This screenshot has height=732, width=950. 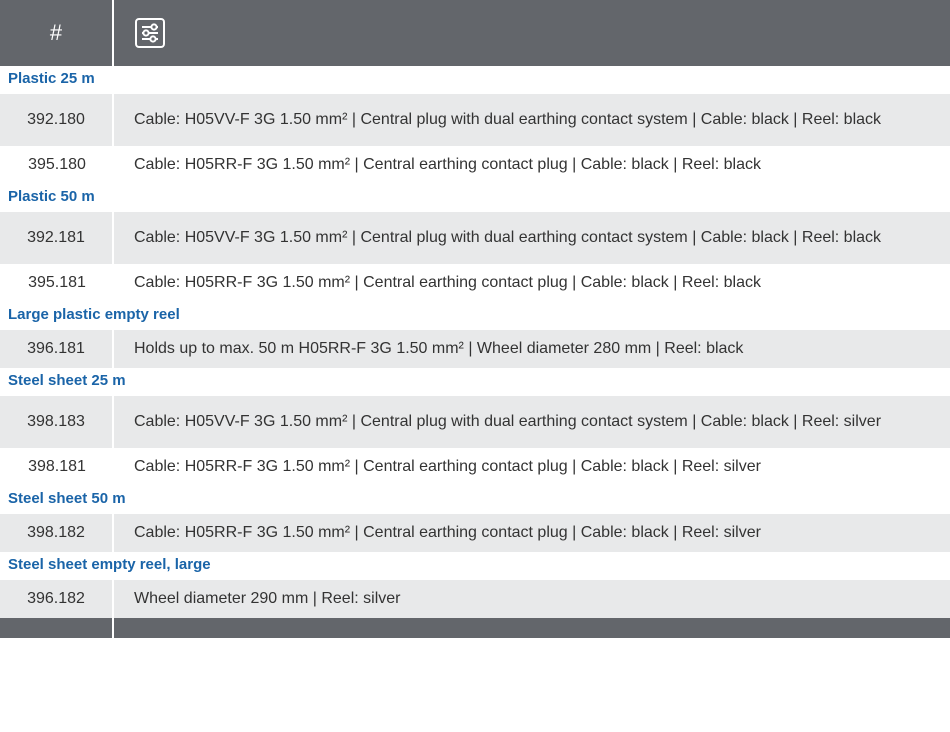 I want to click on group-title-large-plastic-empty-reel: Large plastic empty reel, so click(x=94, y=314).